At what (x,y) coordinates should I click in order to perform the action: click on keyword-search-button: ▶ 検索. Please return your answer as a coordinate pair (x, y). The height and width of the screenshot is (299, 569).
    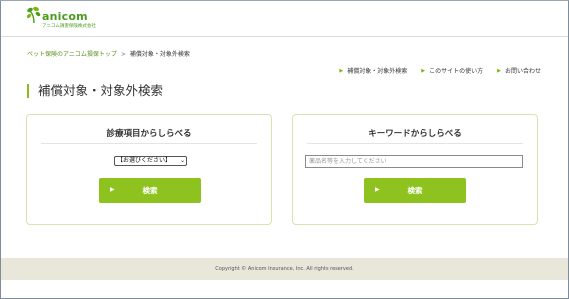
    Looking at the image, I should click on (415, 190).